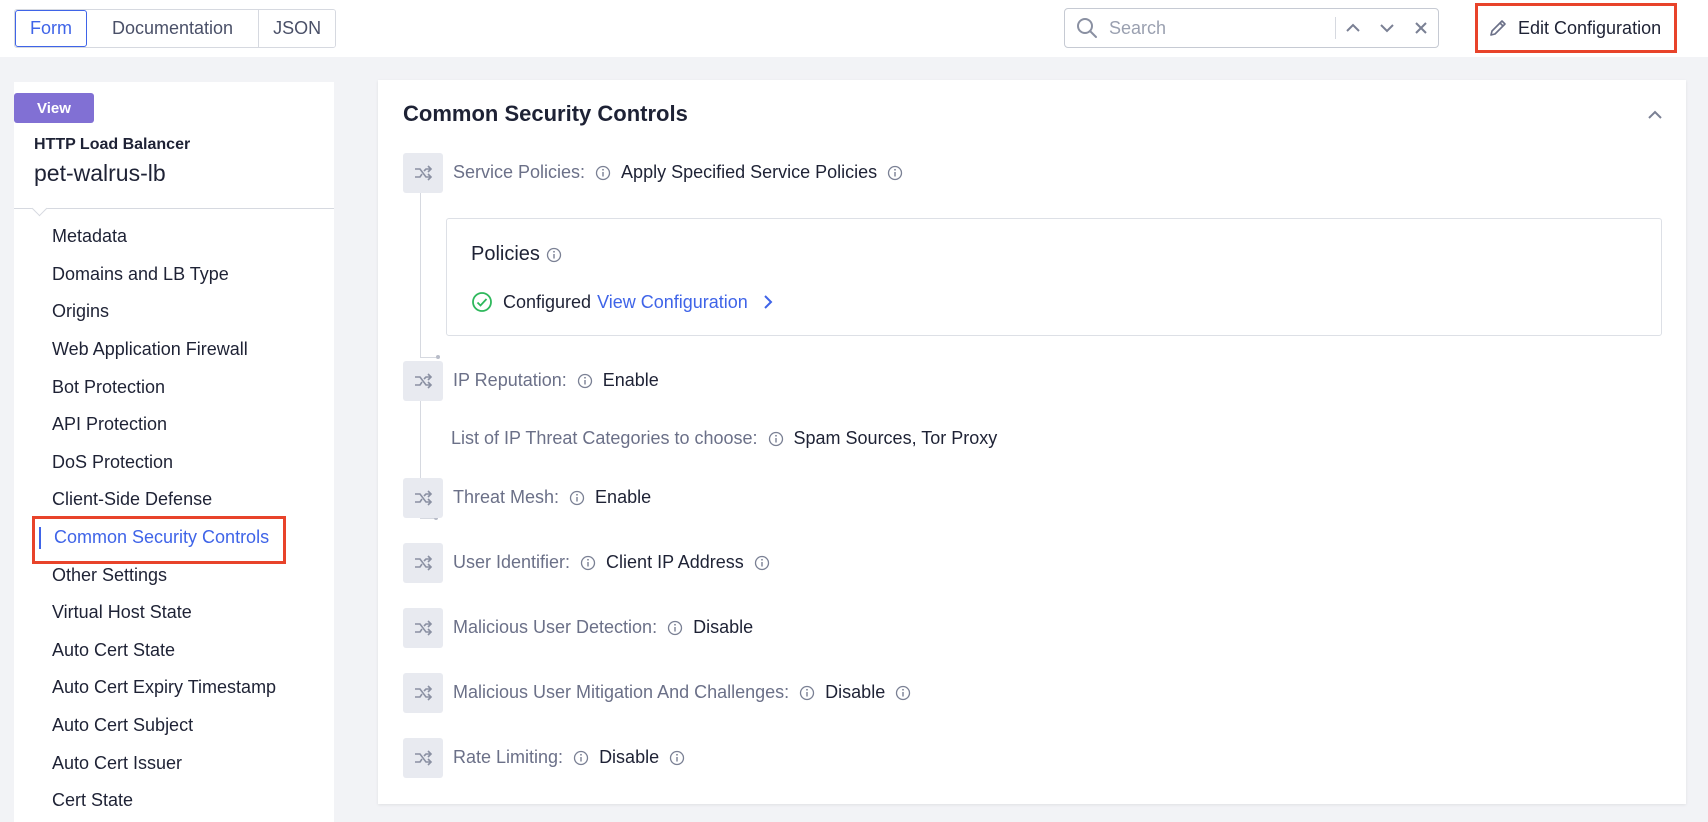 Image resolution: width=1708 pixels, height=822 pixels. Describe the element at coordinates (505, 254) in the screenshot. I see `policies-title: Policies` at that location.